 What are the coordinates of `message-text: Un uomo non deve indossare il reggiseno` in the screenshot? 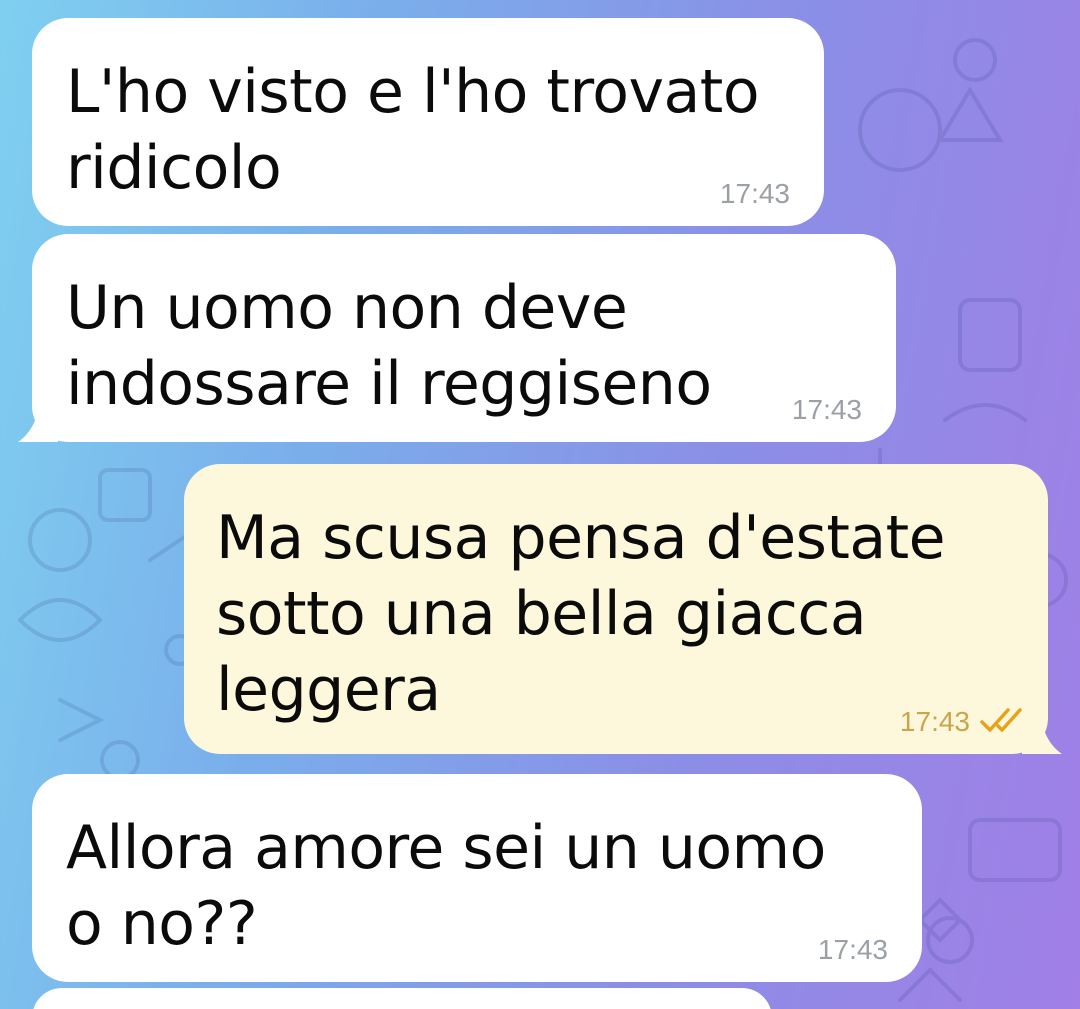 It's located at (389, 346).